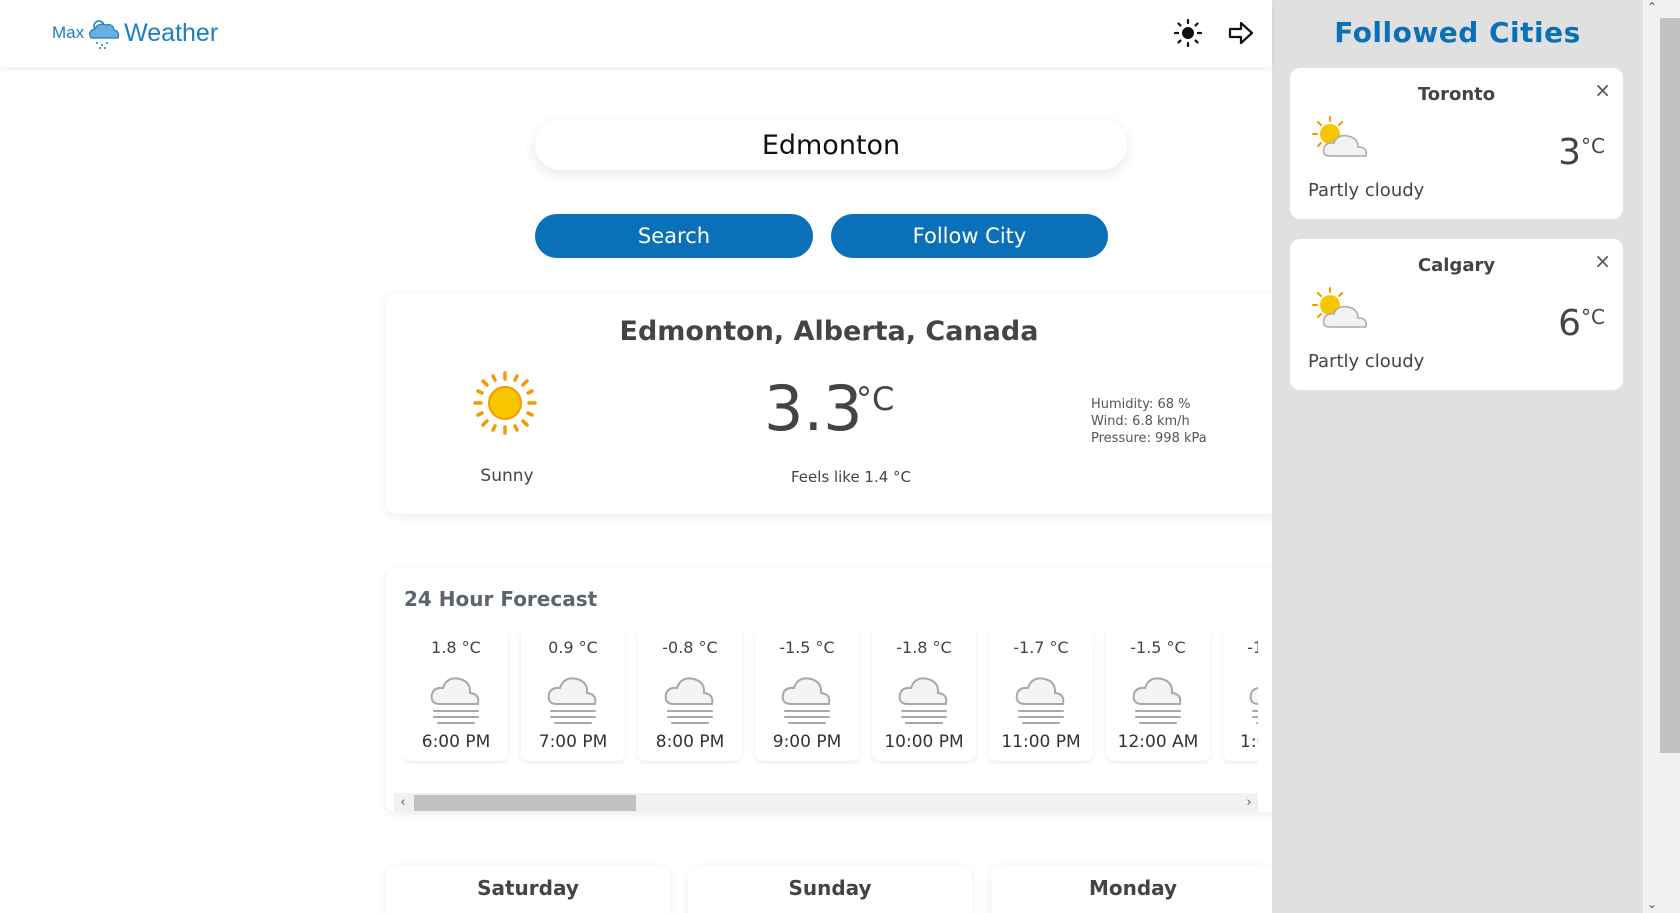 The image size is (1680, 913). I want to click on hourly-forecast-item: -1.5 °C 9:00 PM, so click(807, 694).